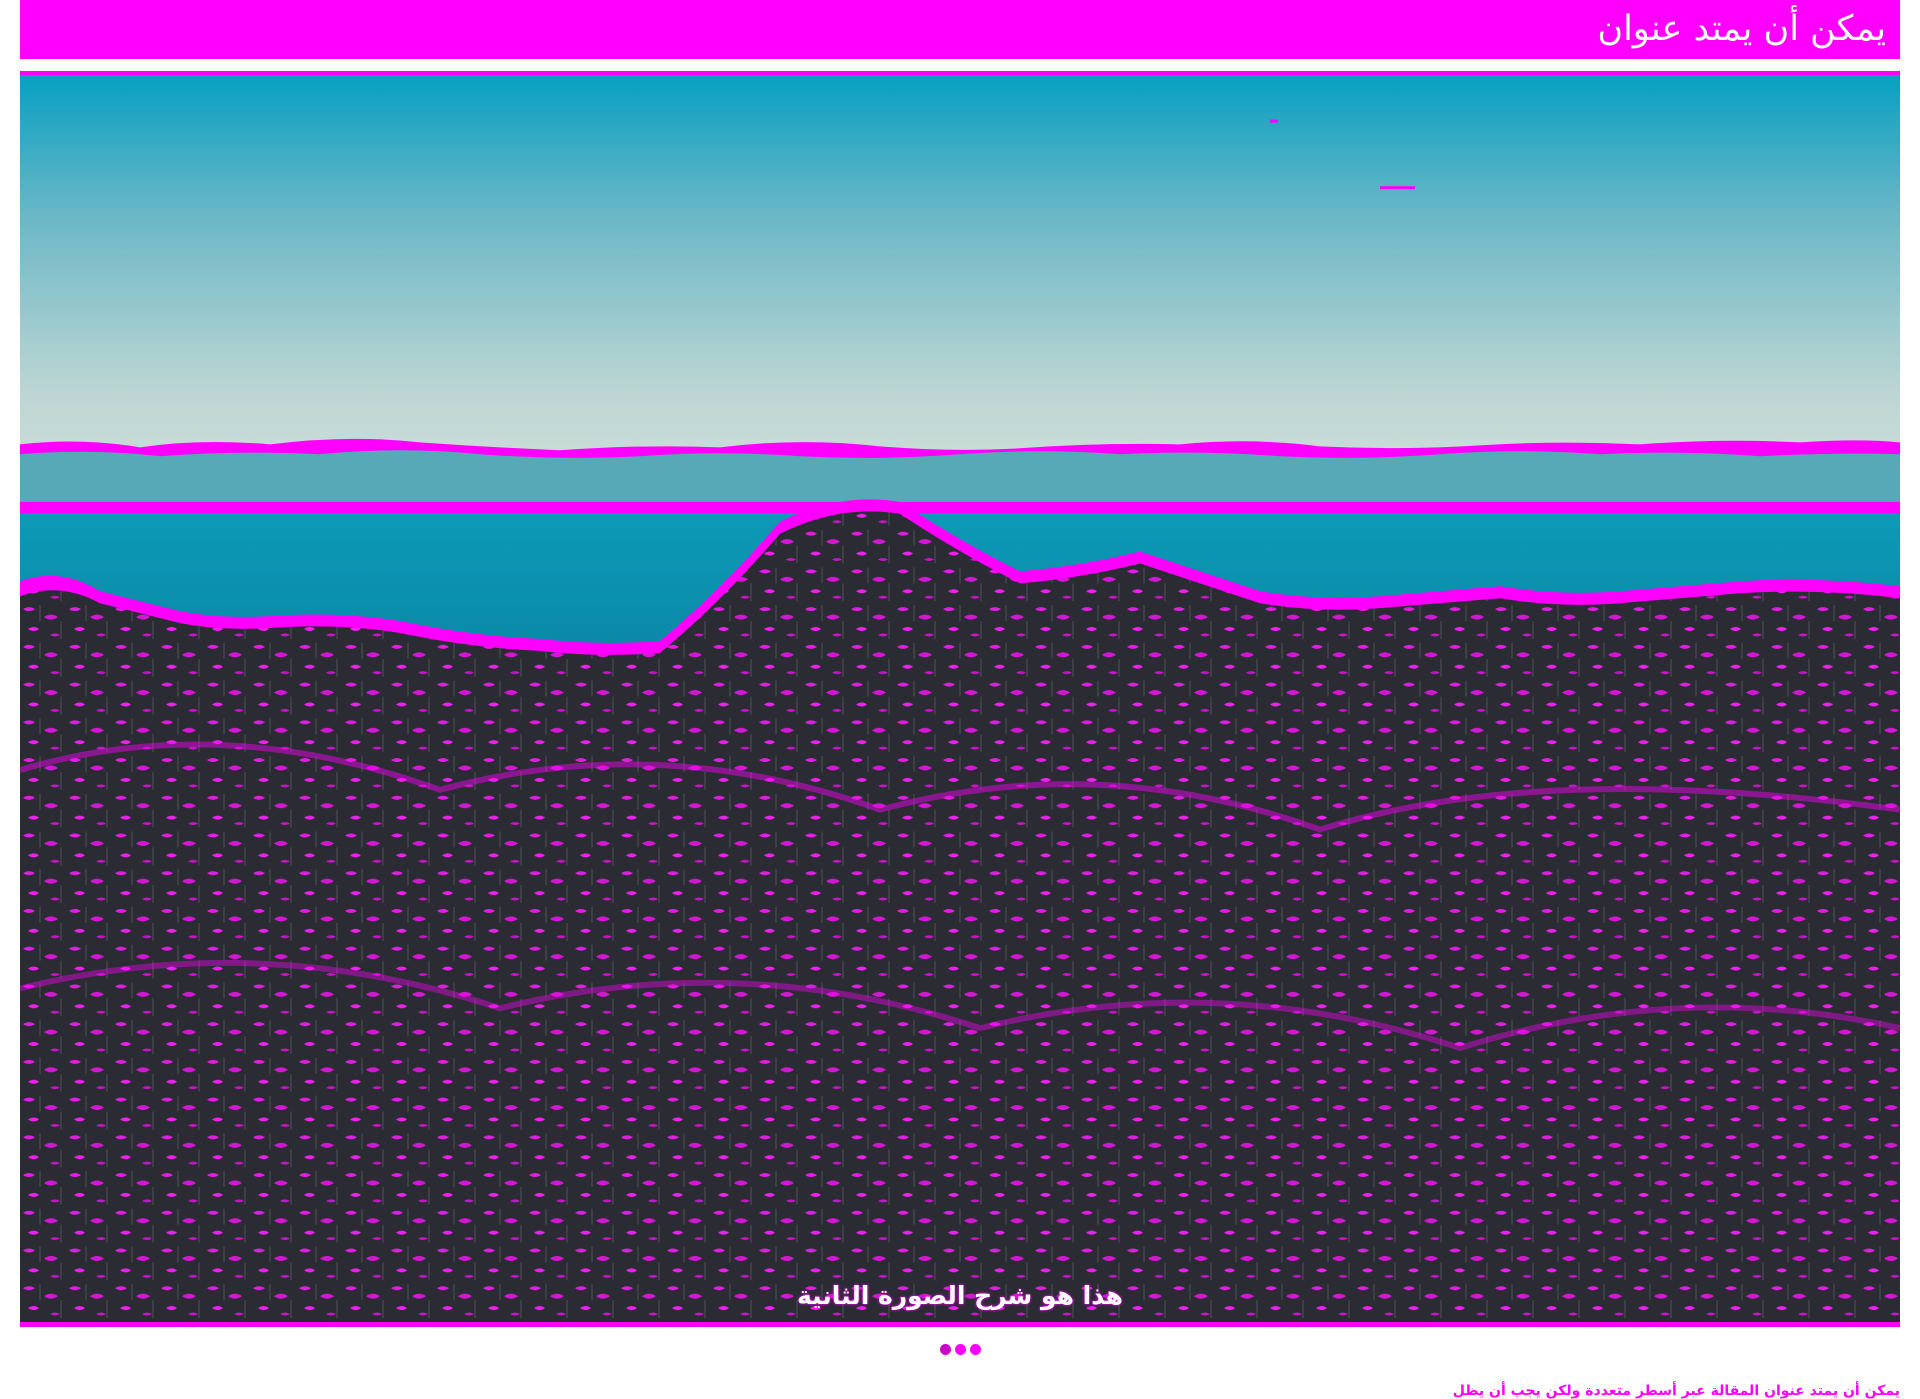 Image resolution: width=1920 pixels, height=1399 pixels. What do you see at coordinates (960, 29) in the screenshot?
I see `header-bar: يمكن أن يمتد عنوان` at bounding box center [960, 29].